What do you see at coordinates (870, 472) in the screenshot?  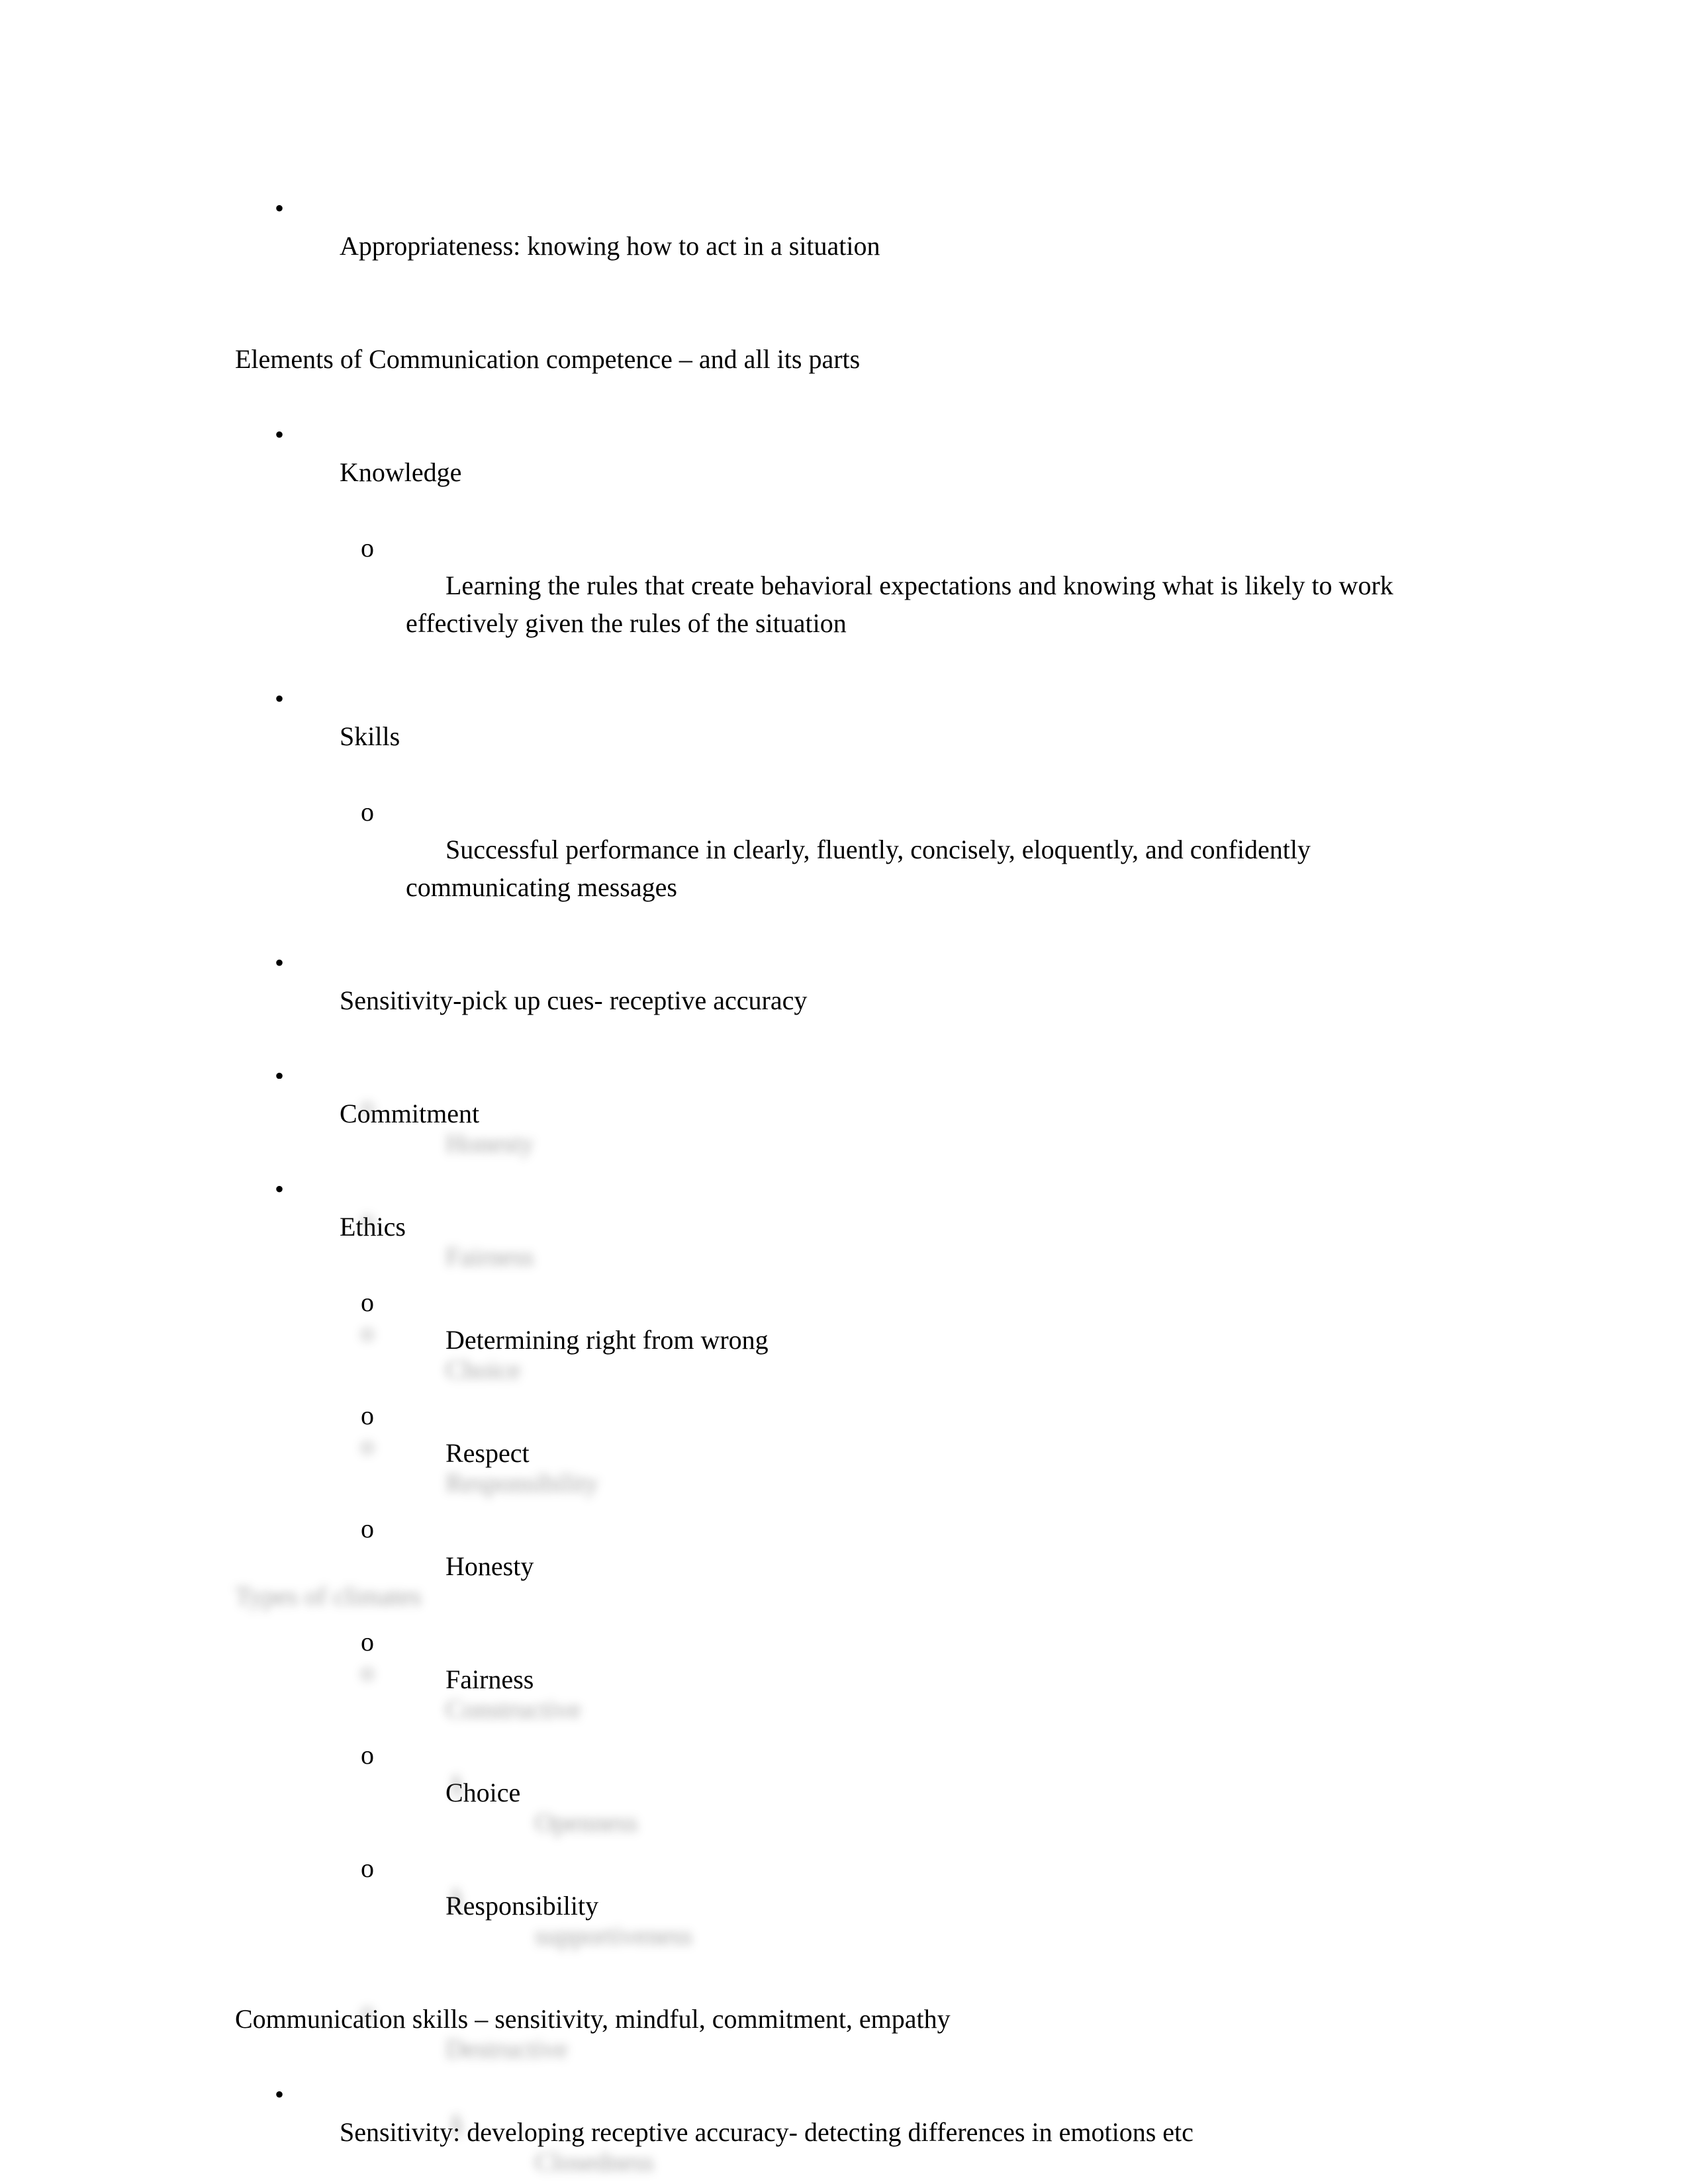 I see `list-item: • Knowledge` at bounding box center [870, 472].